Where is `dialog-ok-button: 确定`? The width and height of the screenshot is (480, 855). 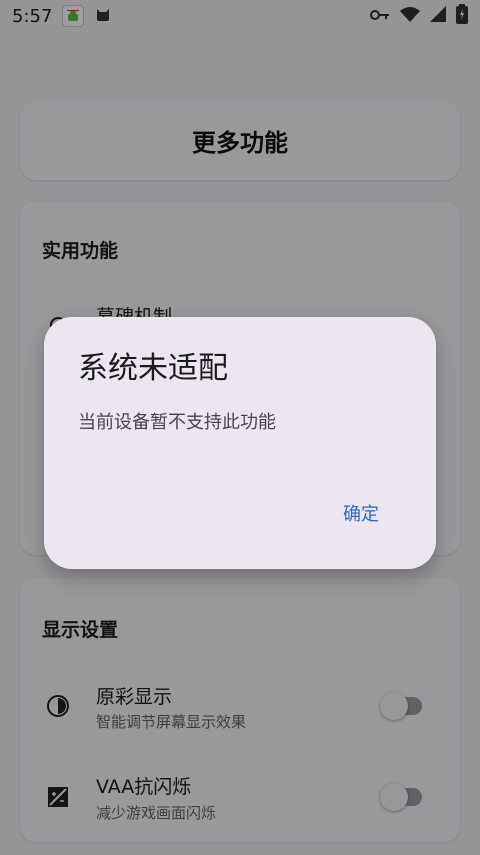
dialog-ok-button: 确定 is located at coordinates (361, 513).